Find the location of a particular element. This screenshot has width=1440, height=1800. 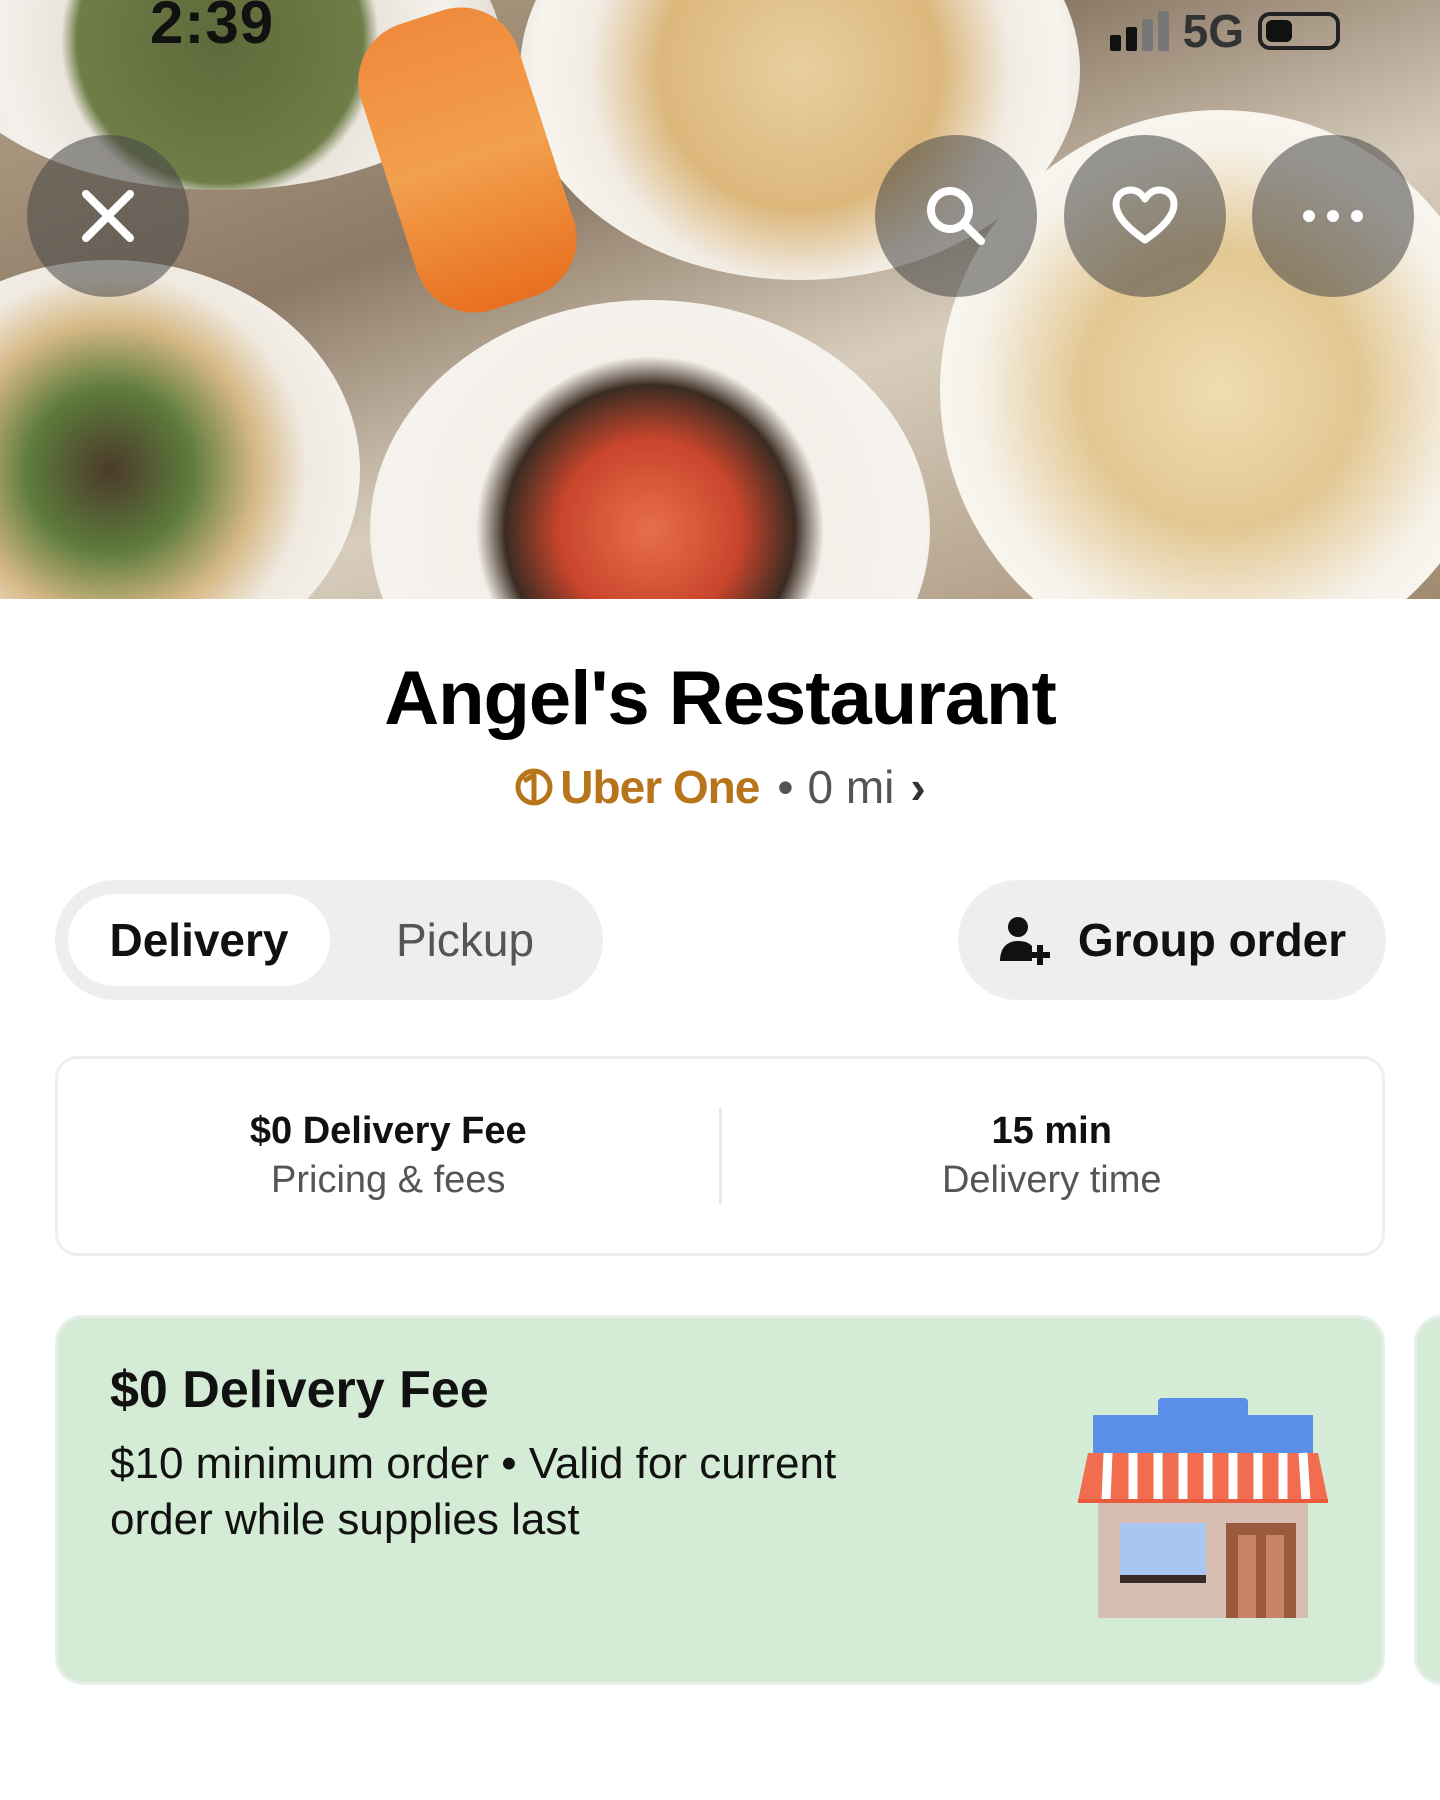

more-button is located at coordinates (1333, 216).